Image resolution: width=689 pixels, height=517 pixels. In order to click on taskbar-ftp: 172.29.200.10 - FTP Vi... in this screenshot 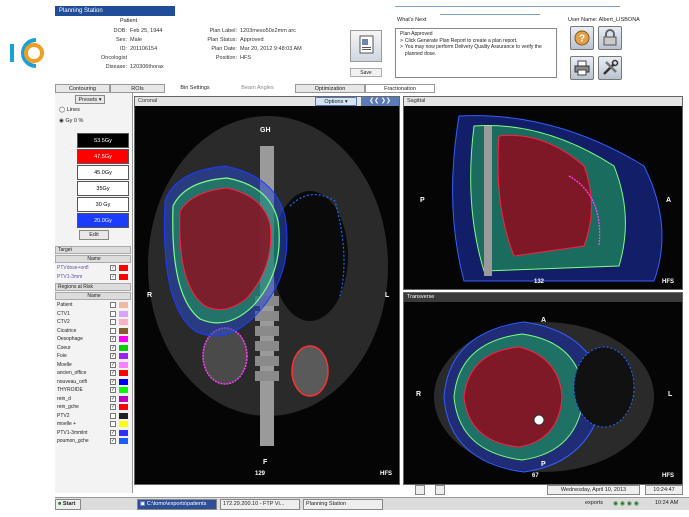, I will do `click(260, 504)`.